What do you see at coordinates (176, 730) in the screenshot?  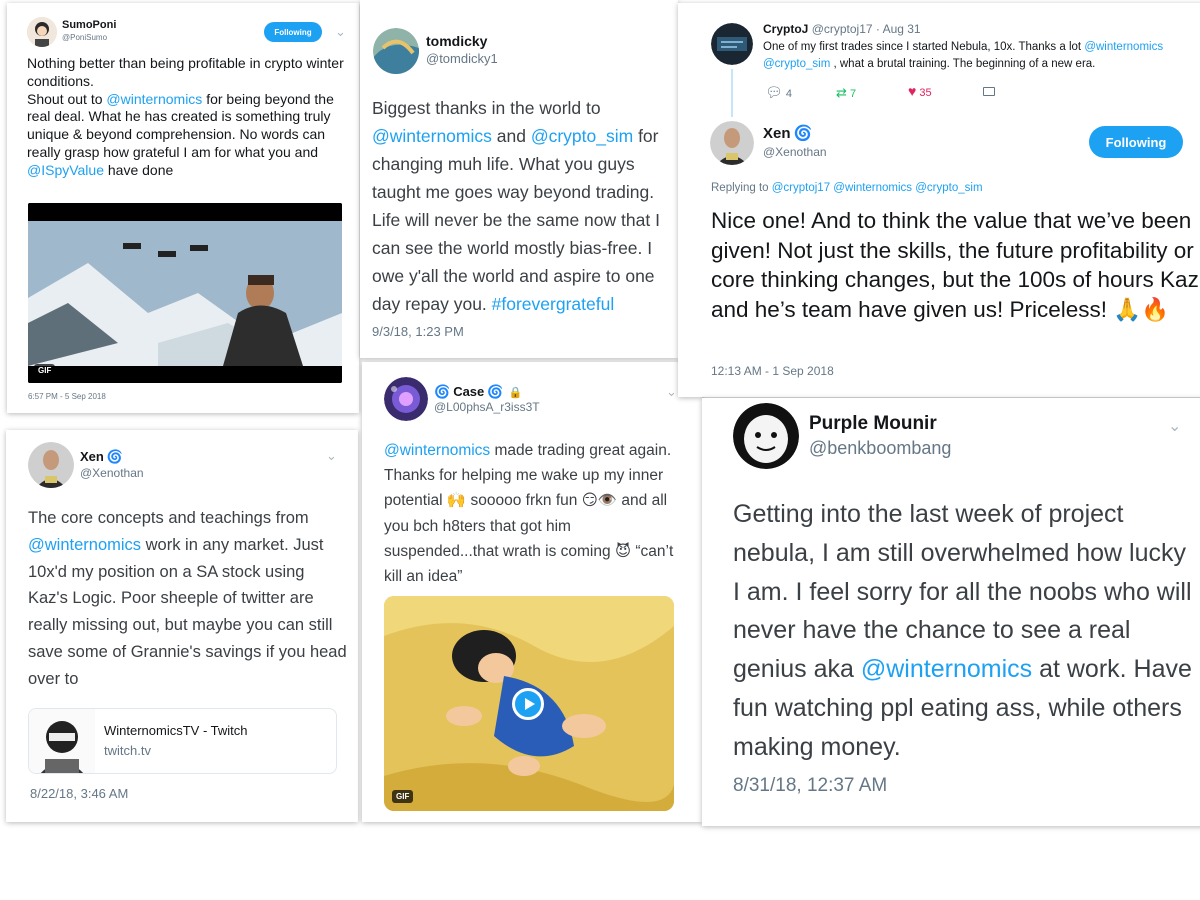 I see `link-card-title: WinternomicsTV - Twitch` at bounding box center [176, 730].